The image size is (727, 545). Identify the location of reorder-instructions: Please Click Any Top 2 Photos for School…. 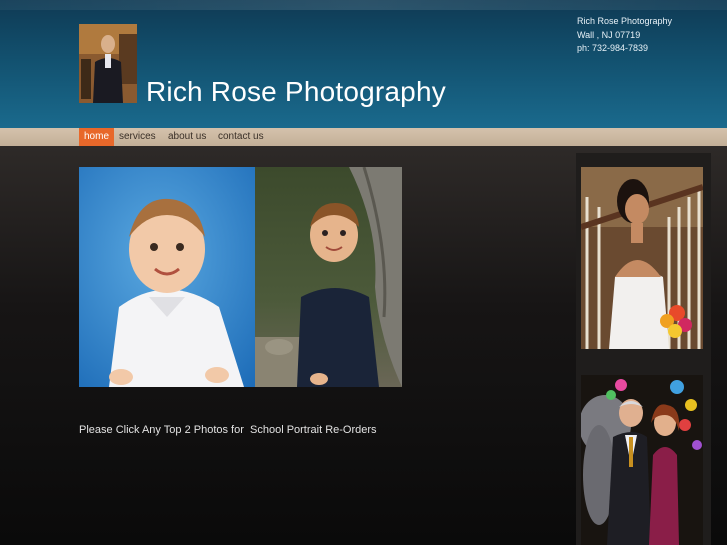
(228, 430).